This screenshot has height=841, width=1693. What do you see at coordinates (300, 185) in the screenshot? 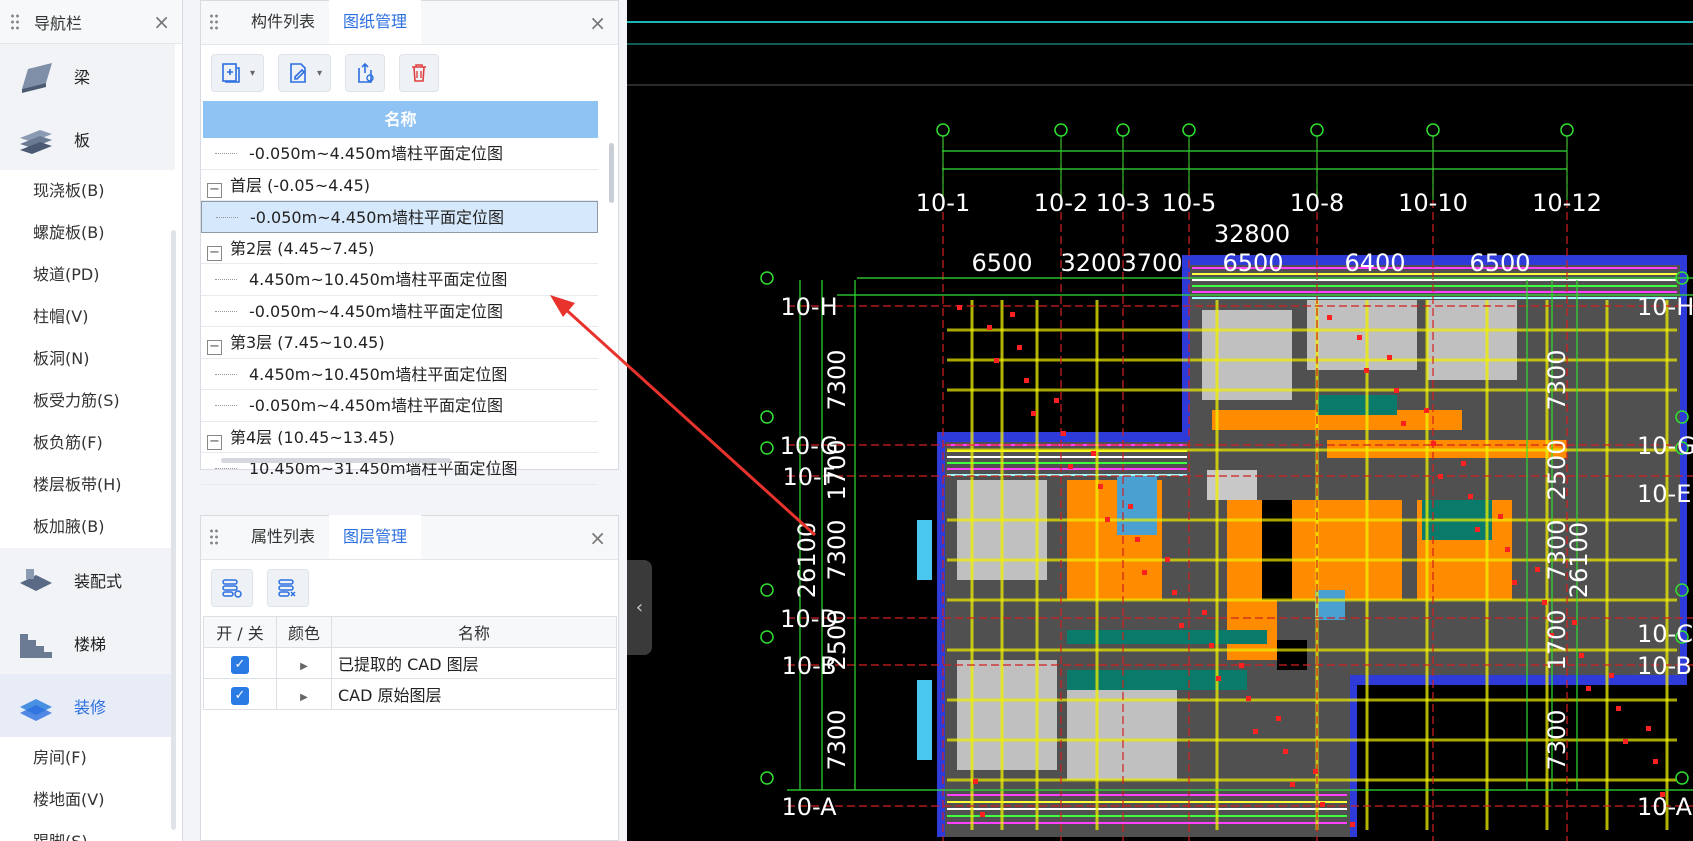
I see `tree-row-label: 首层 (-0.05~4.45)` at bounding box center [300, 185].